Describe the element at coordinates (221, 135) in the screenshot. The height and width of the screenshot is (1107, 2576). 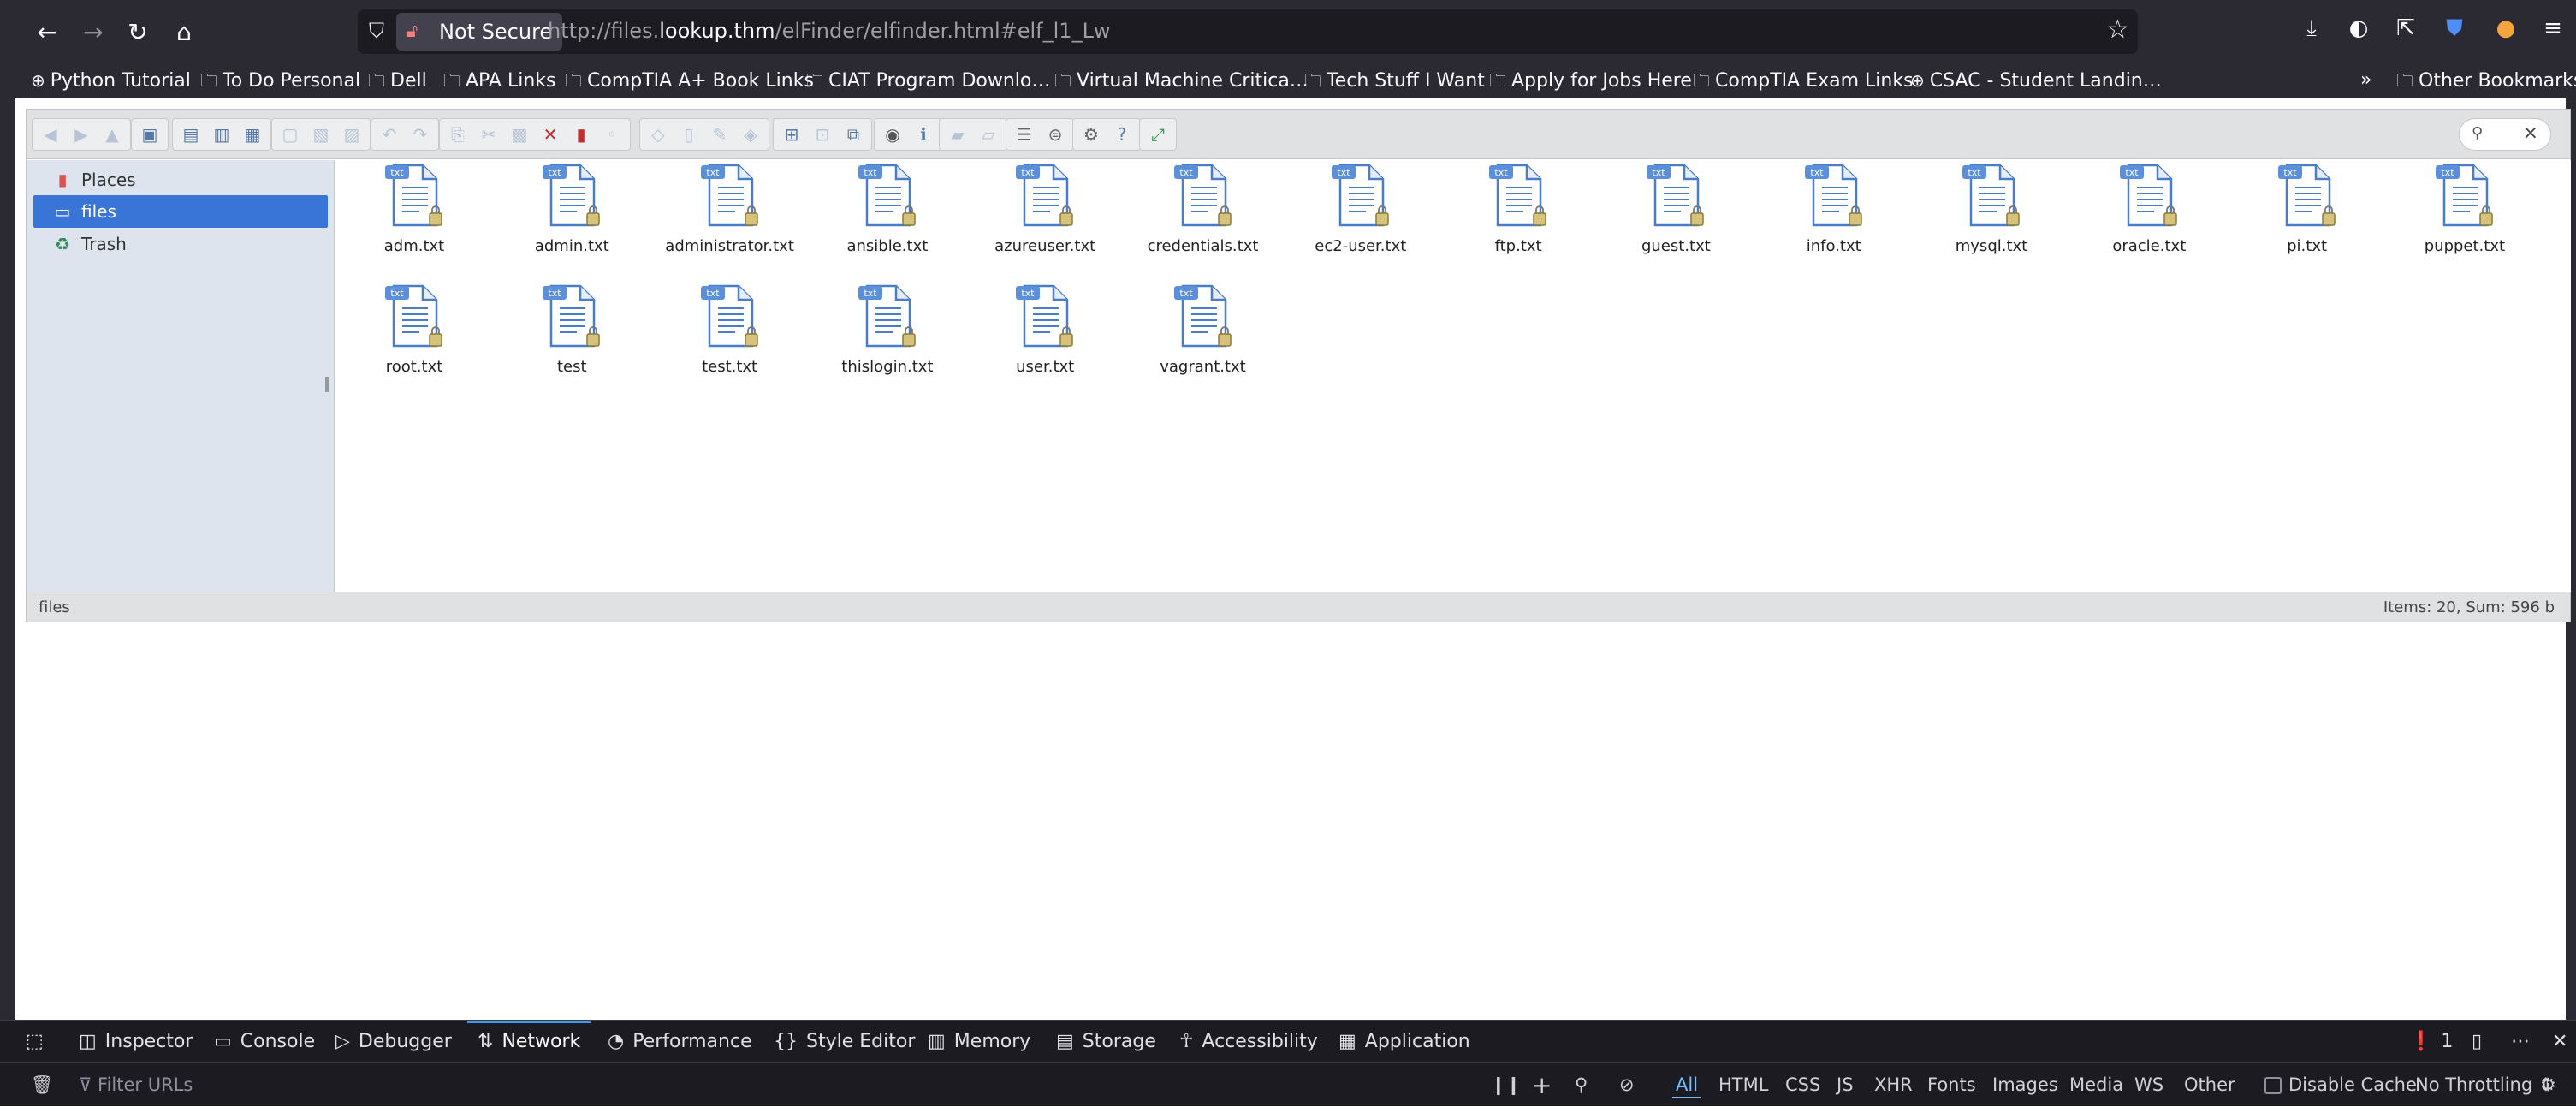
I see `new-file-icon: ▥` at that location.